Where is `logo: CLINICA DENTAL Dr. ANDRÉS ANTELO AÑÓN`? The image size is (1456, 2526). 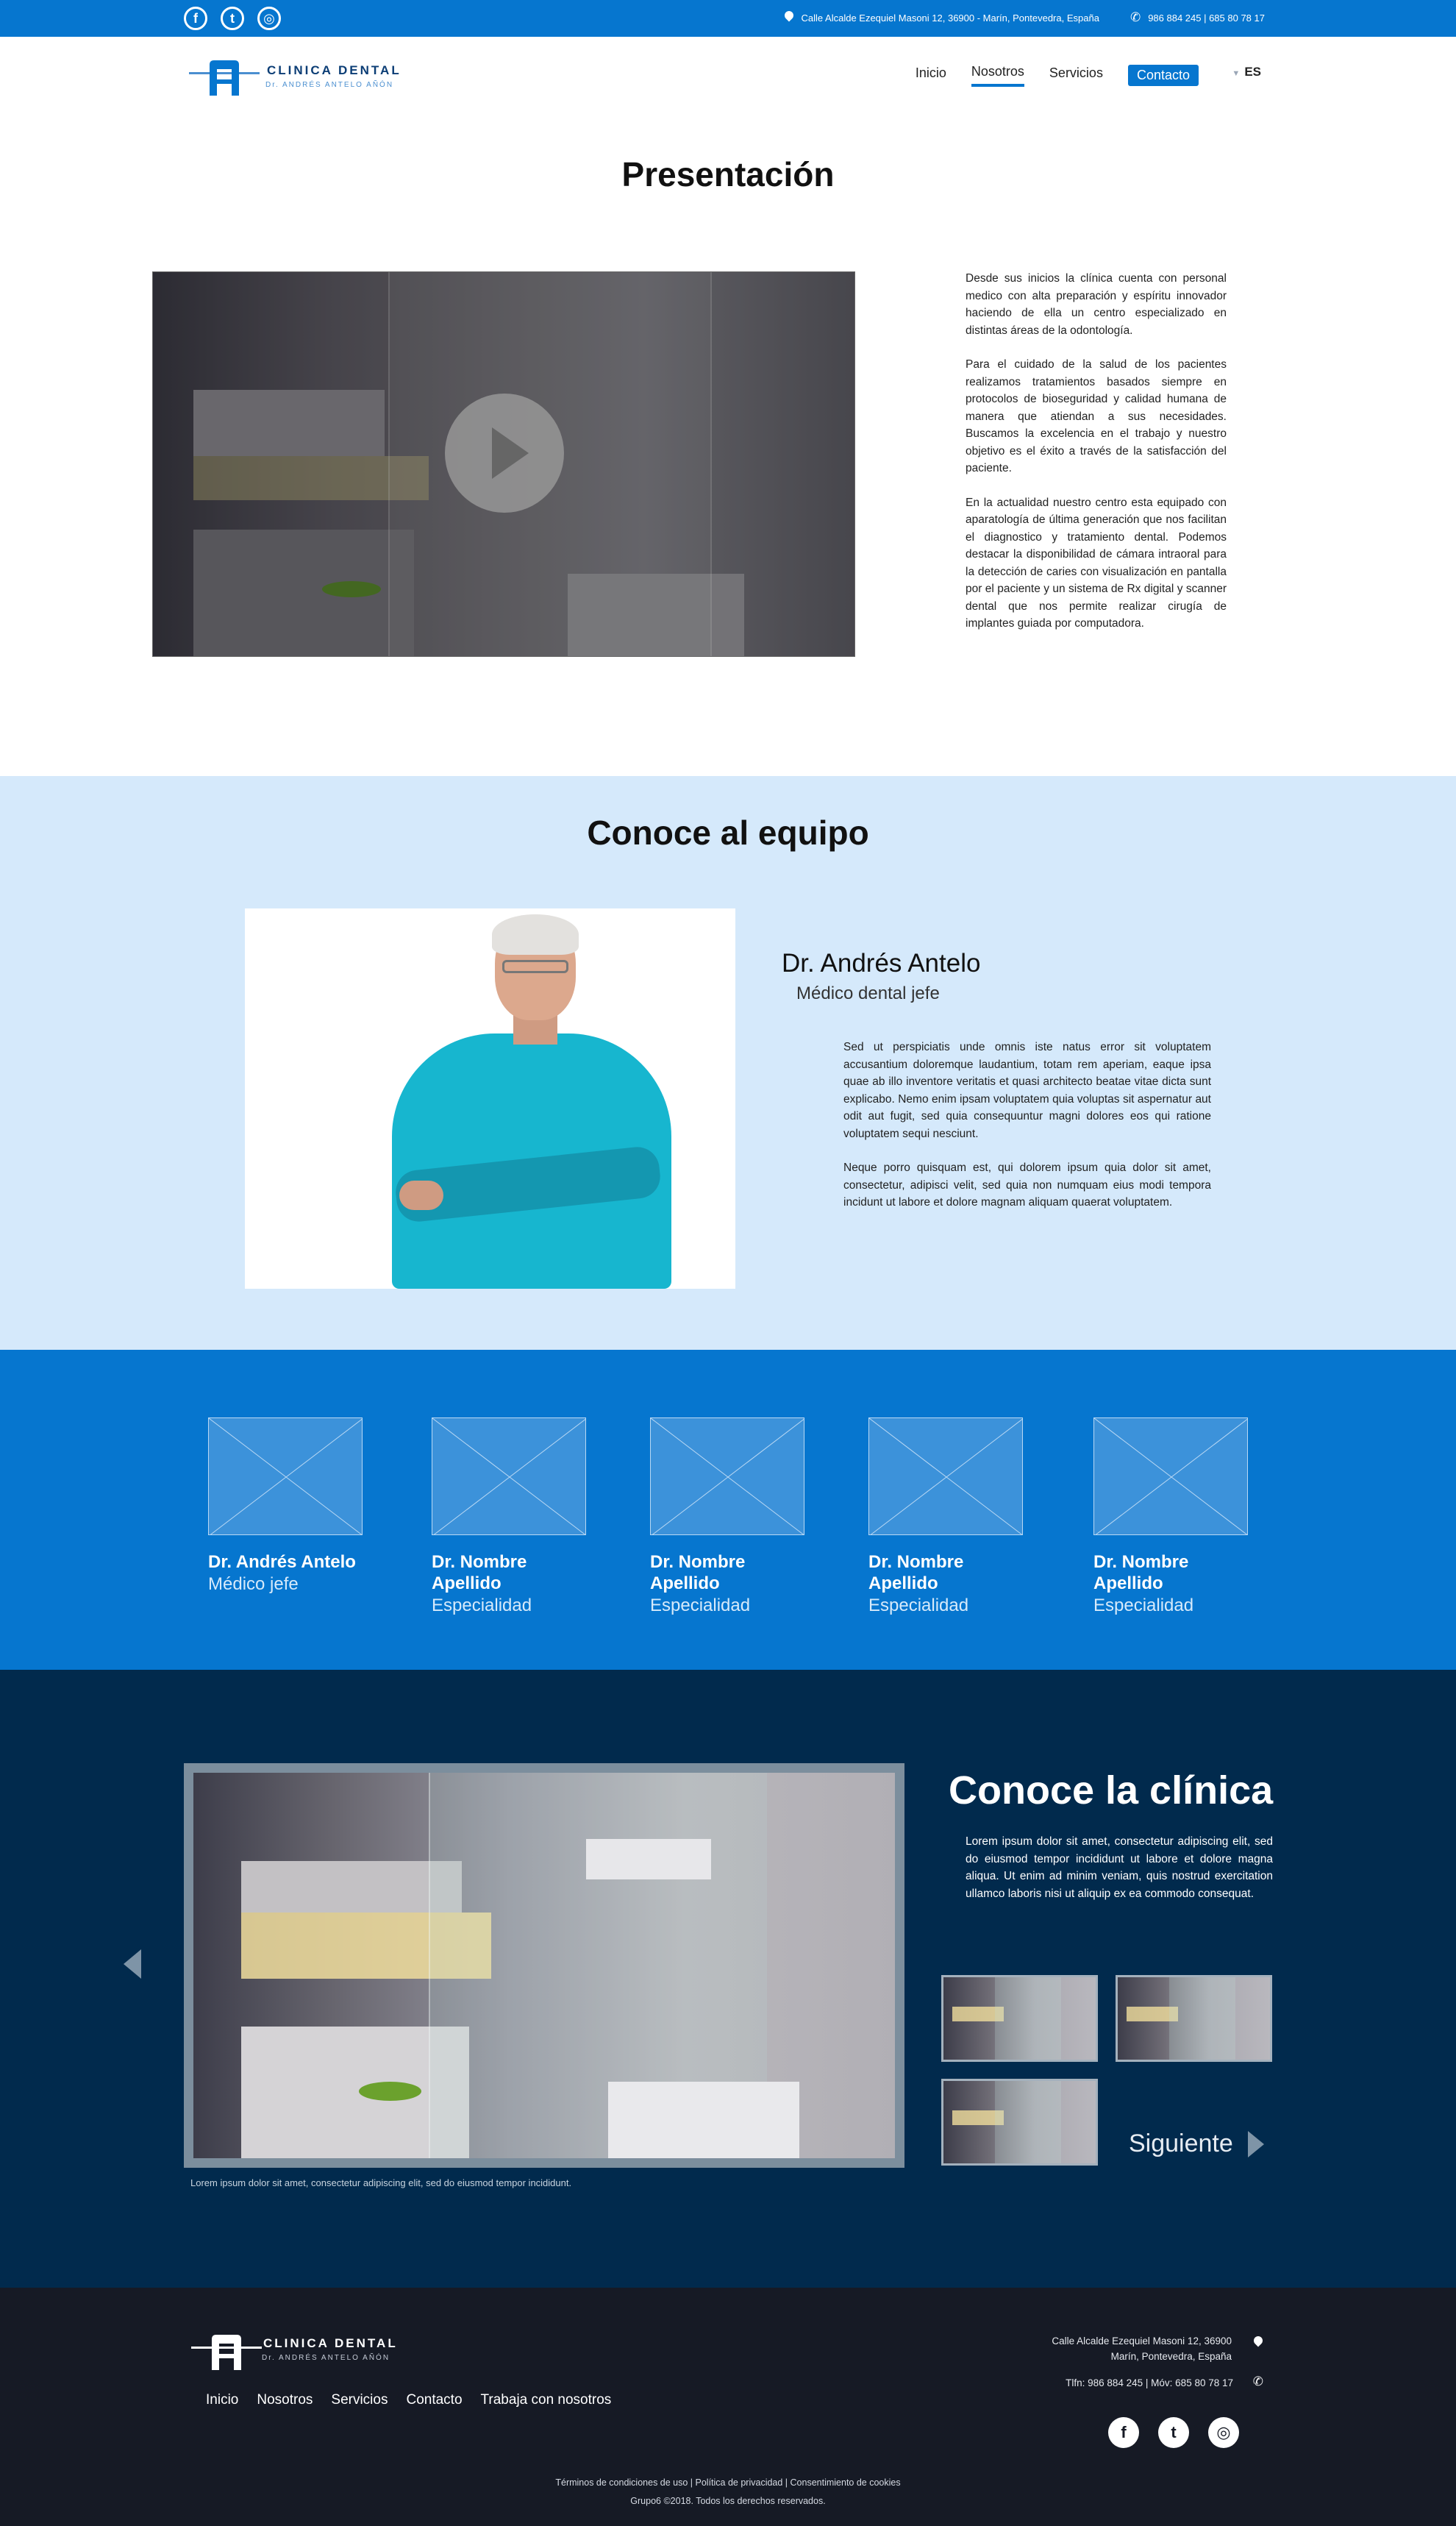 logo: CLINICA DENTAL Dr. ANDRÉS ANTELO AÑÓN is located at coordinates (305, 78).